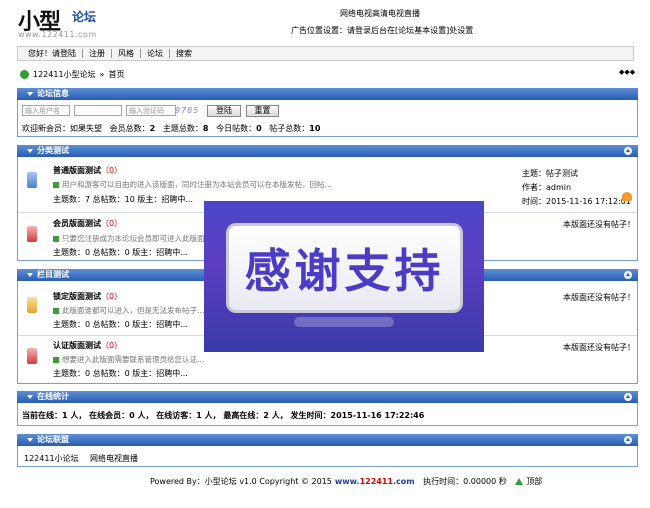 This screenshot has height=508, width=650. Describe the element at coordinates (152, 128) in the screenshot. I see `members-count: 2` at that location.